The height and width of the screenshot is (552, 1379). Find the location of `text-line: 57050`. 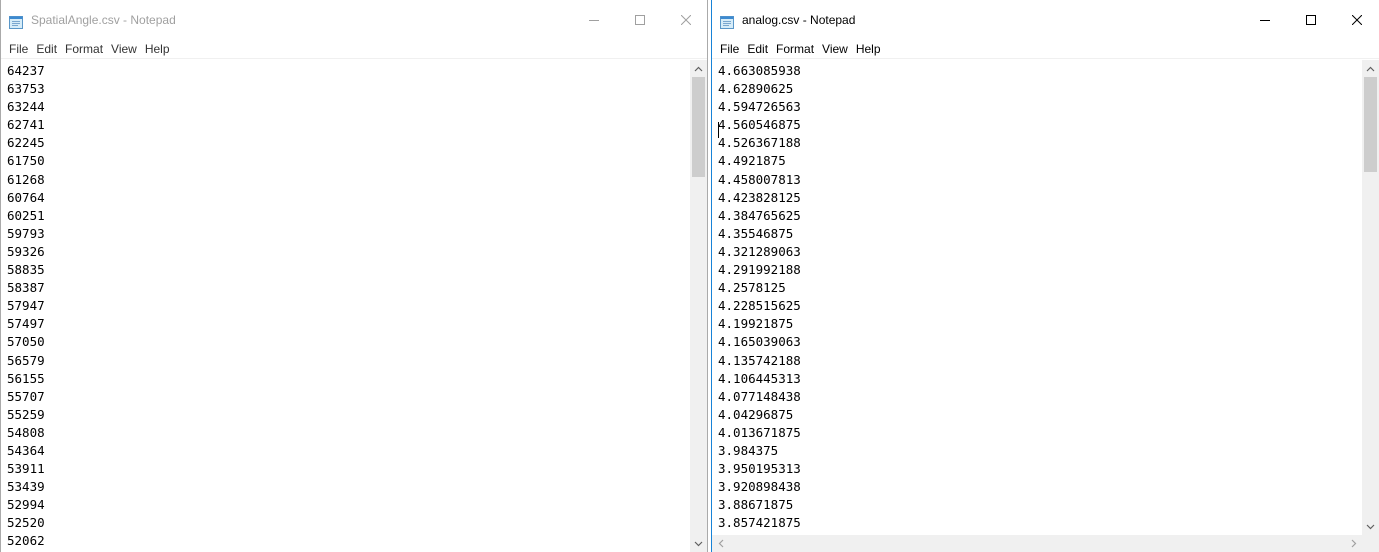

text-line: 57050 is located at coordinates (26, 342).